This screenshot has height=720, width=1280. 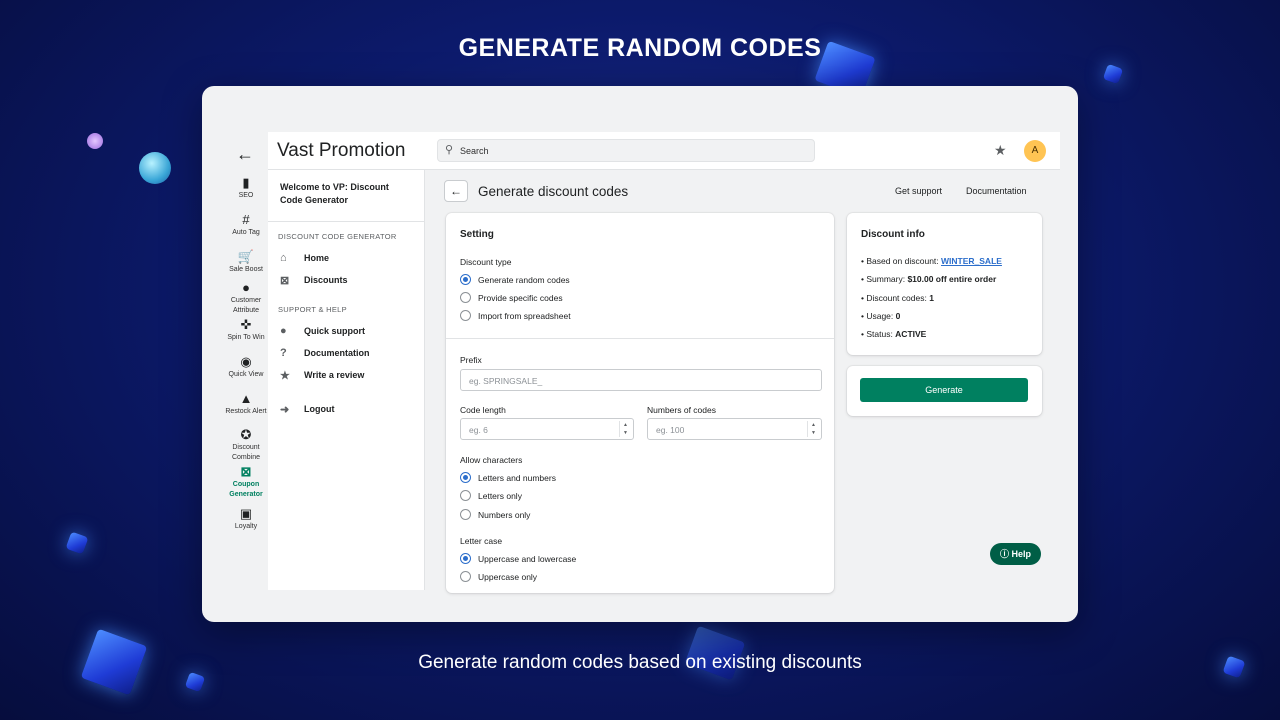 What do you see at coordinates (246, 219) in the screenshot?
I see `hash-icon: #` at bounding box center [246, 219].